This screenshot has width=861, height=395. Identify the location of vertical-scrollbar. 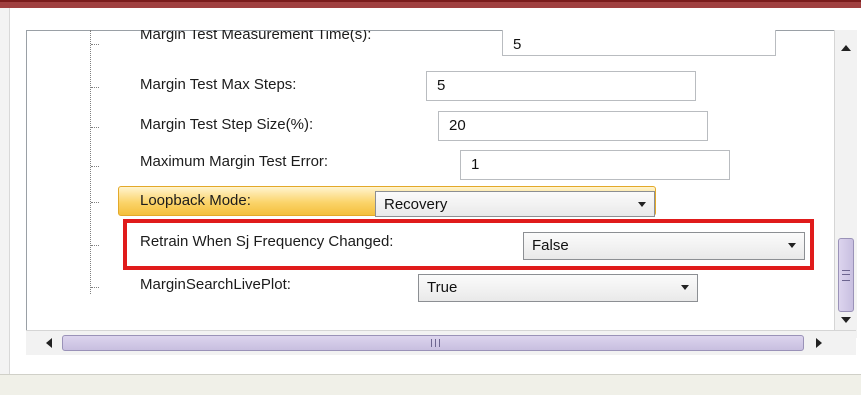
(845, 184).